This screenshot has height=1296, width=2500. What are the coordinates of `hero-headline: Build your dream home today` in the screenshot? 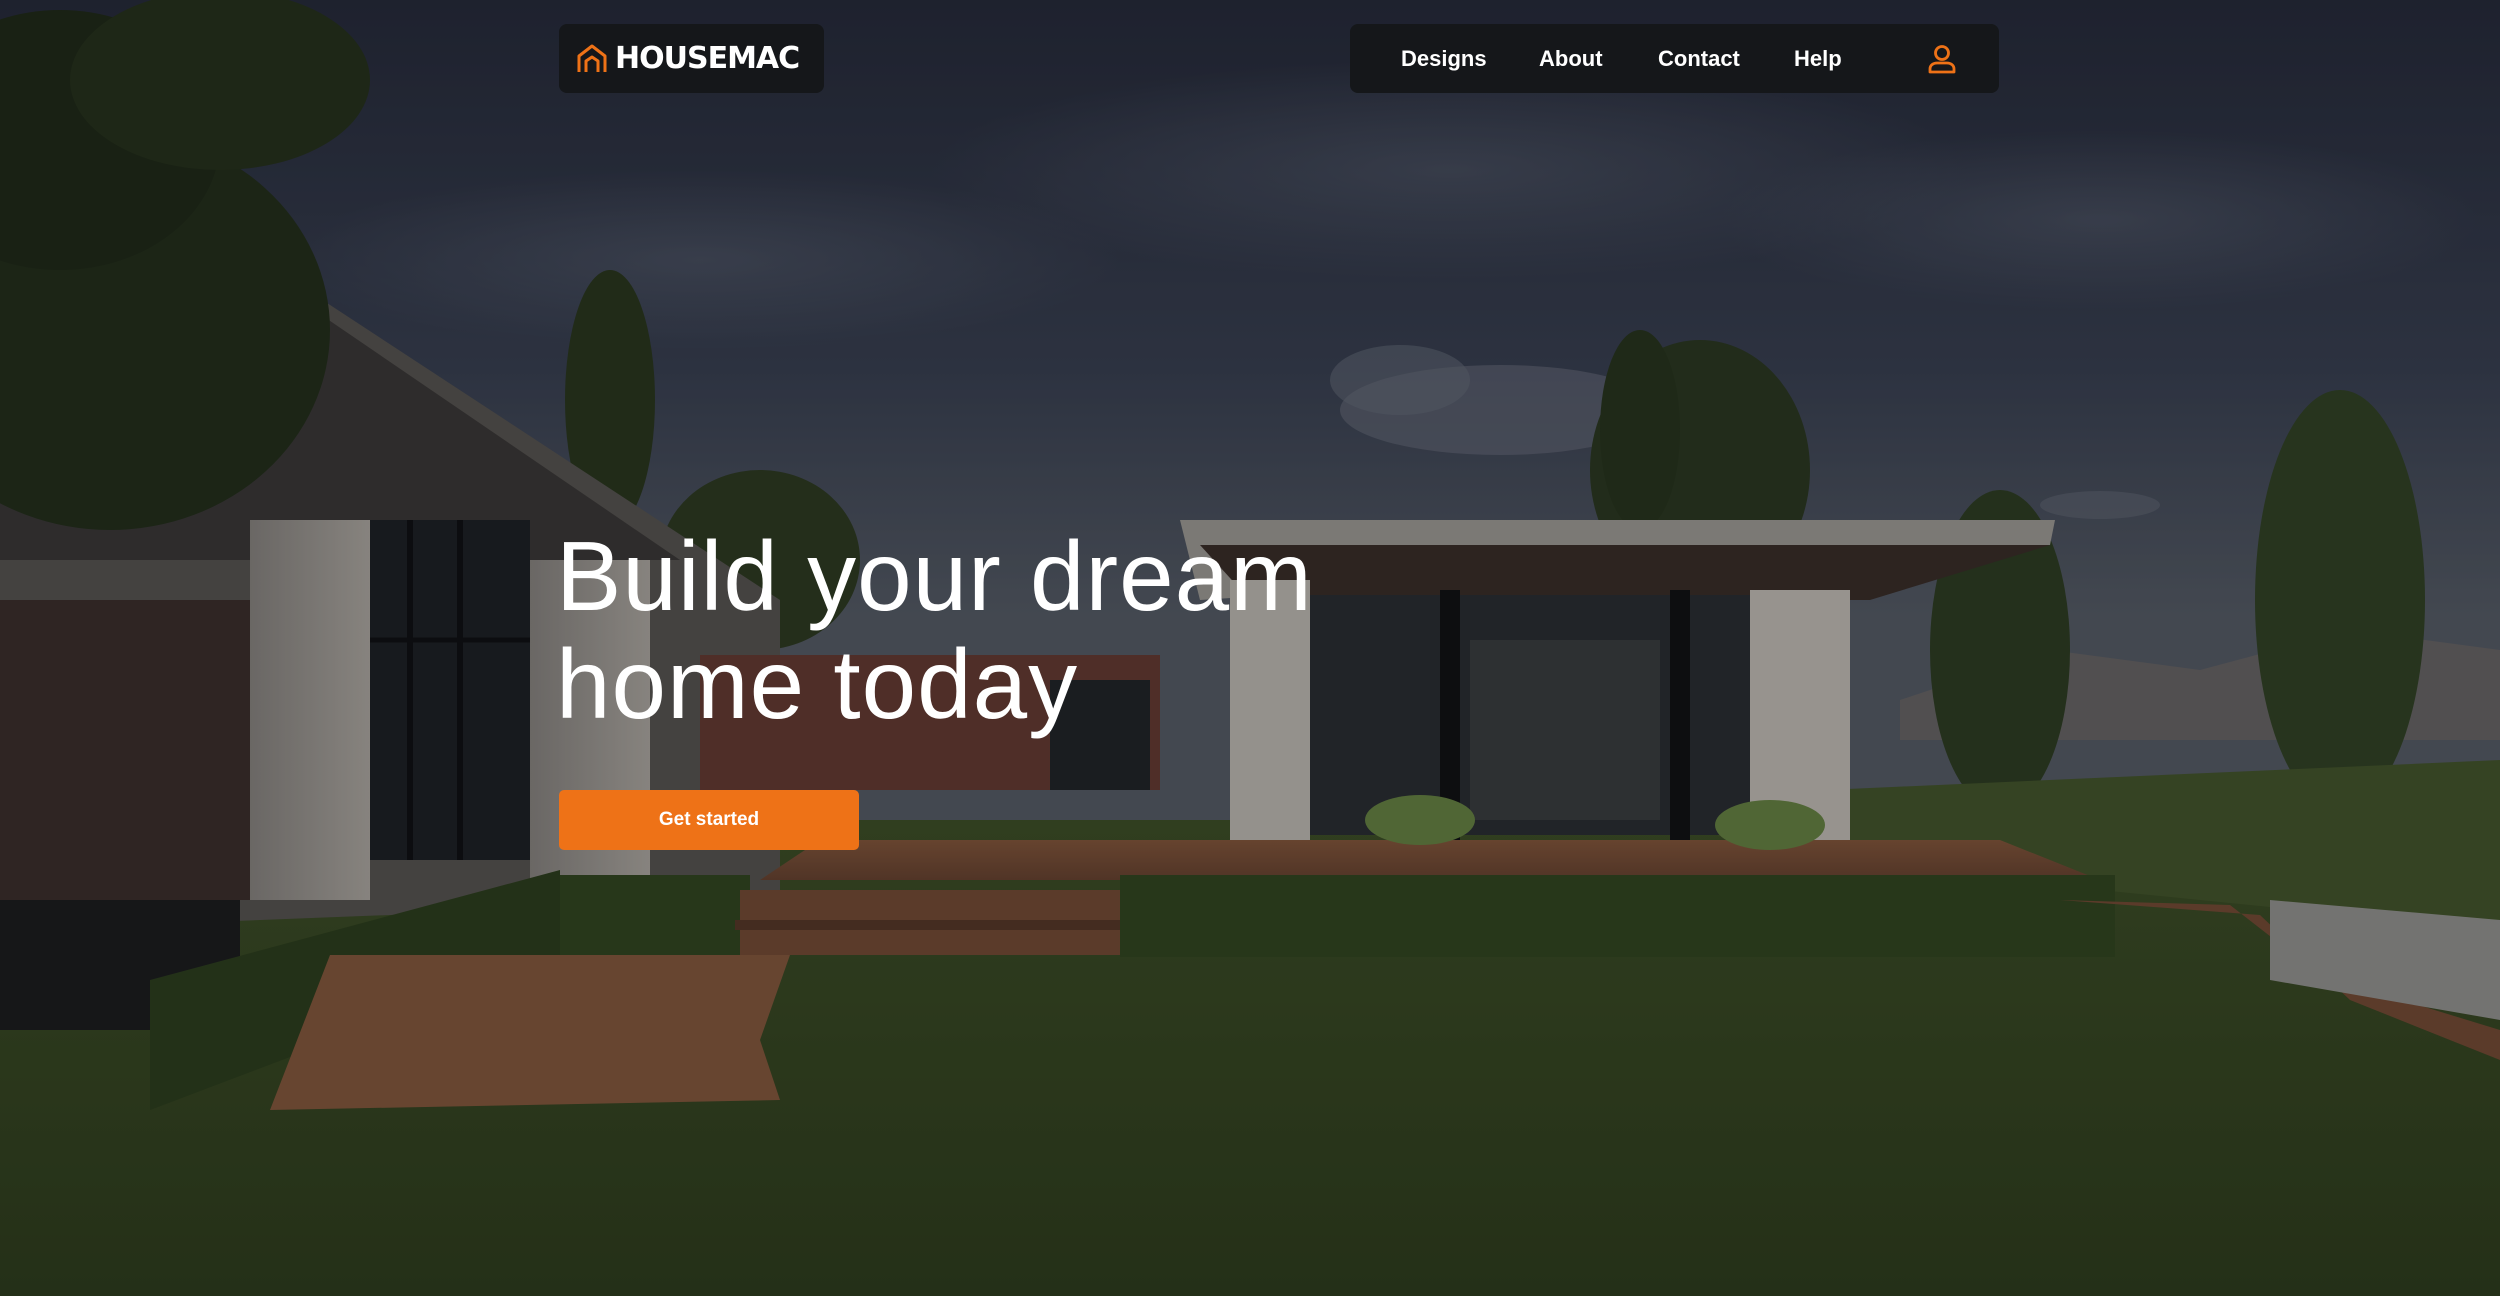 It's located at (934, 630).